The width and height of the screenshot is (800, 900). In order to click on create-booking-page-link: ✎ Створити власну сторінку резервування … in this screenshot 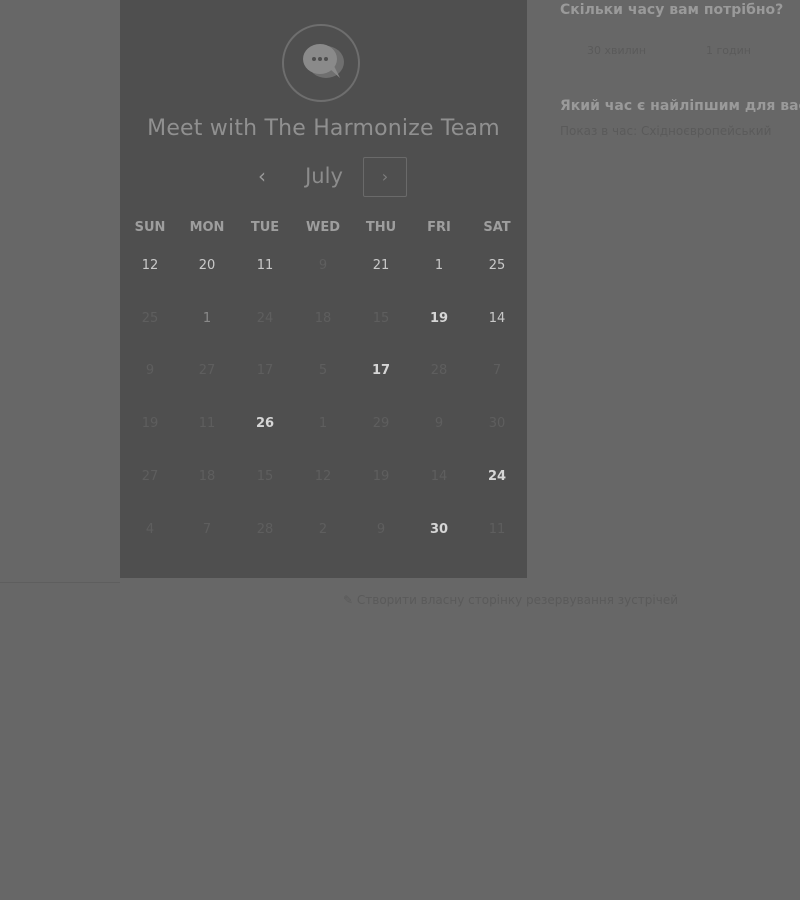, I will do `click(510, 600)`.